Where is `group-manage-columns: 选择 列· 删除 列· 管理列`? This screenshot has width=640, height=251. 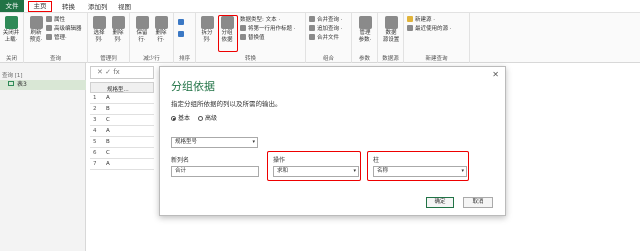 group-manage-columns: 选择 列· 删除 列· 管理列 is located at coordinates (109, 38).